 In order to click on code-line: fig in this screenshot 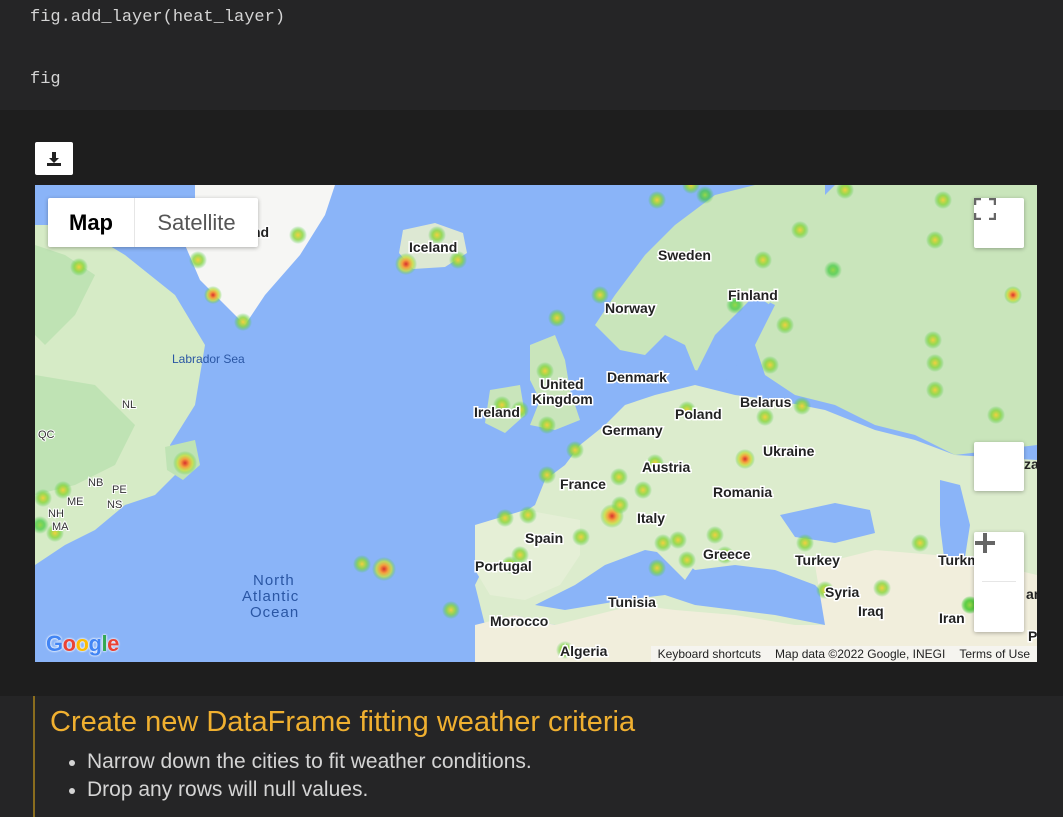, I will do `click(45, 79)`.